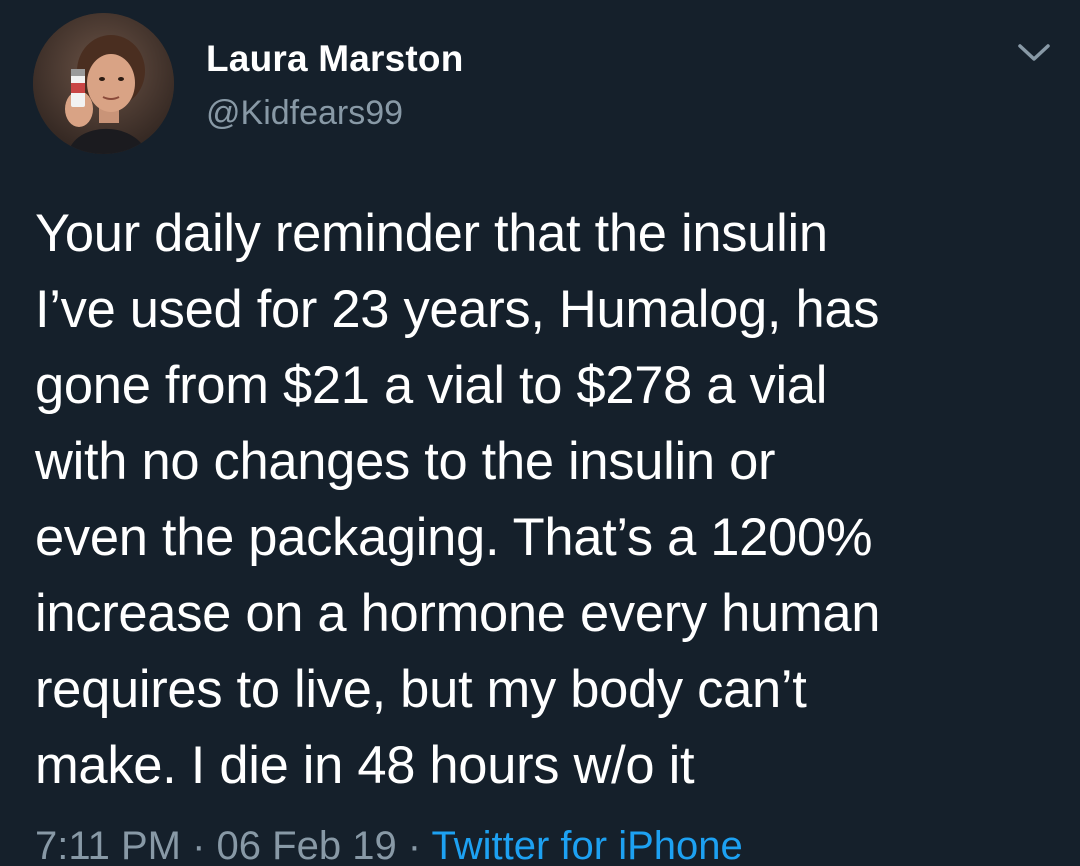 The width and height of the screenshot is (1080, 866). Describe the element at coordinates (431, 233) in the screenshot. I see `tweet-text-line: Your daily reminder that the insulin` at that location.